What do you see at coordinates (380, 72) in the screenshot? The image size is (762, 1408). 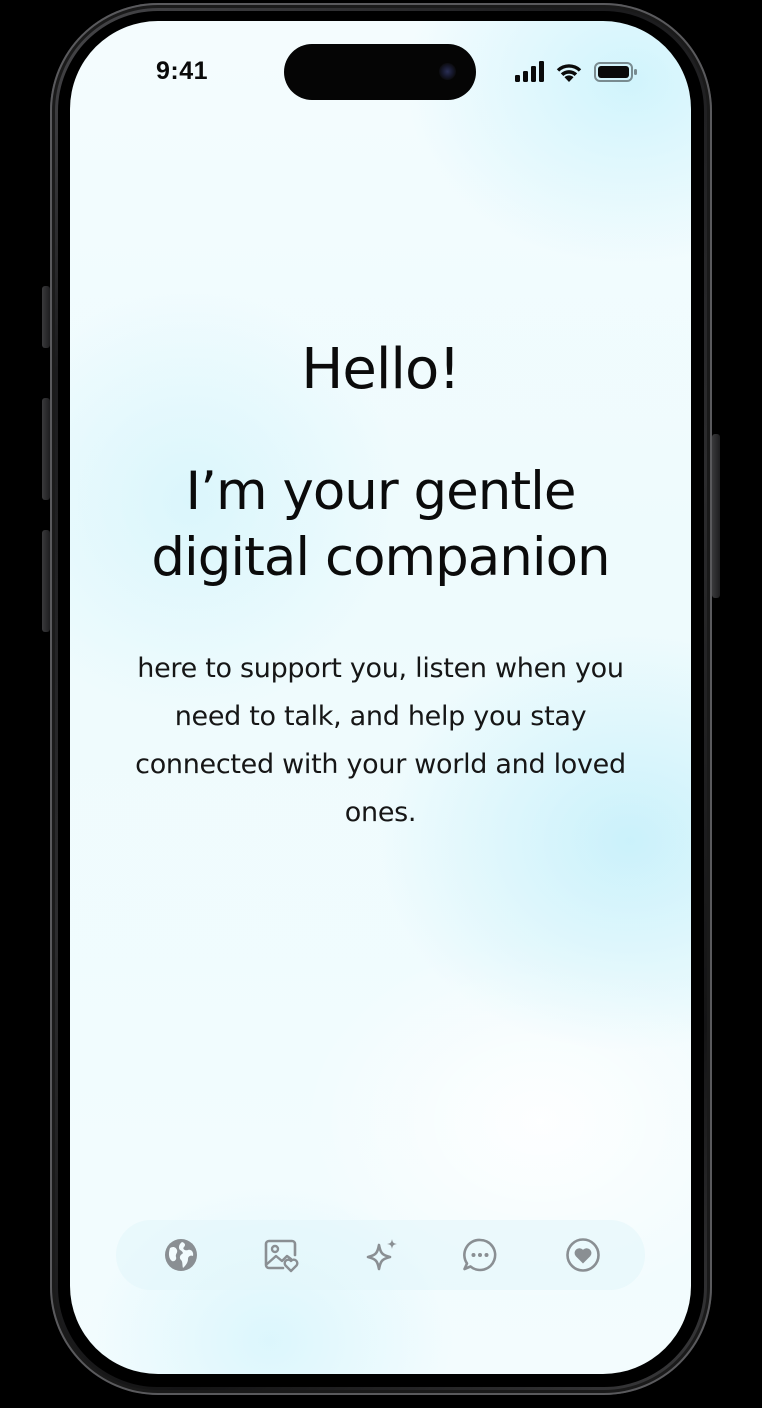 I see `dynamic-island` at bounding box center [380, 72].